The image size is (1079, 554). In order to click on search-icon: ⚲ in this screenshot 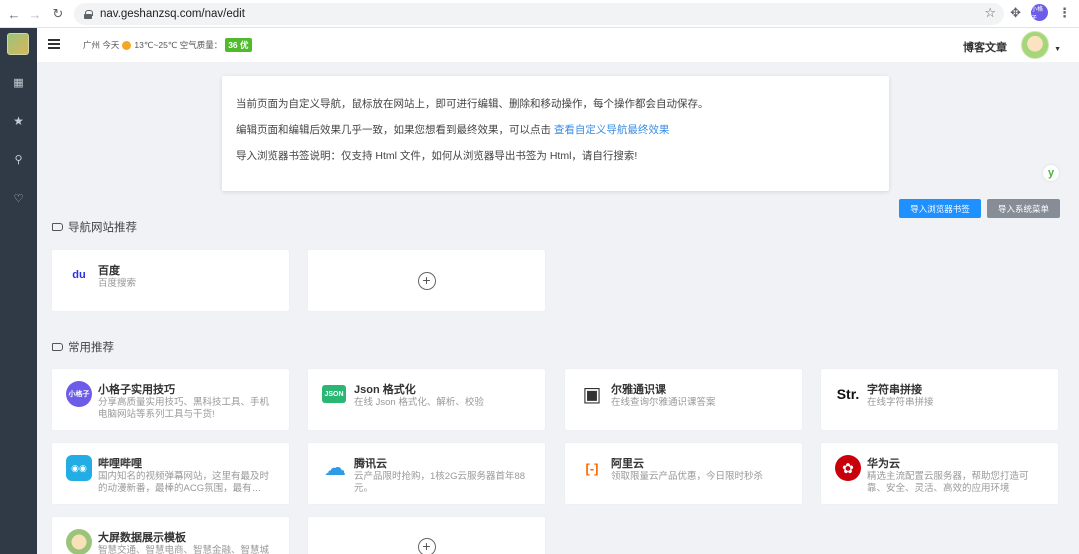, I will do `click(18, 159)`.